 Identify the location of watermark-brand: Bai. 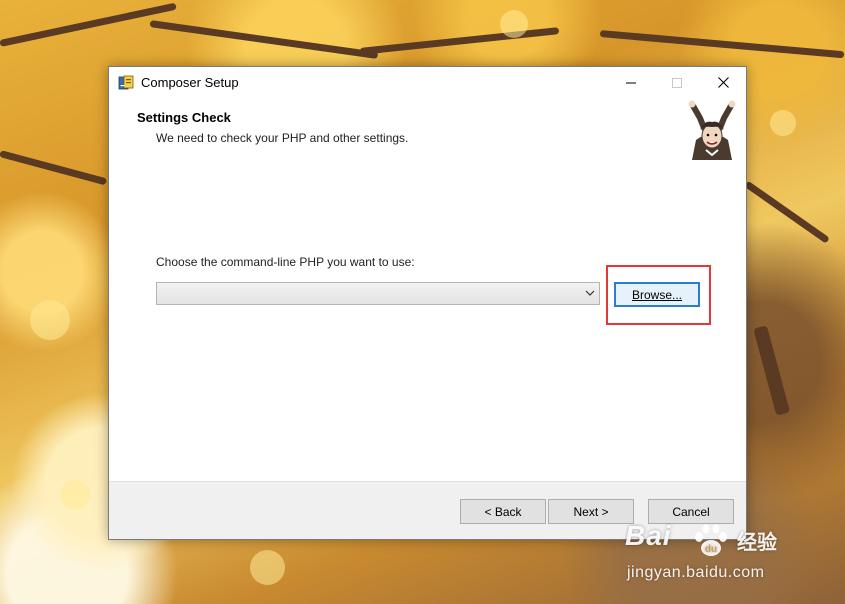
(648, 535).